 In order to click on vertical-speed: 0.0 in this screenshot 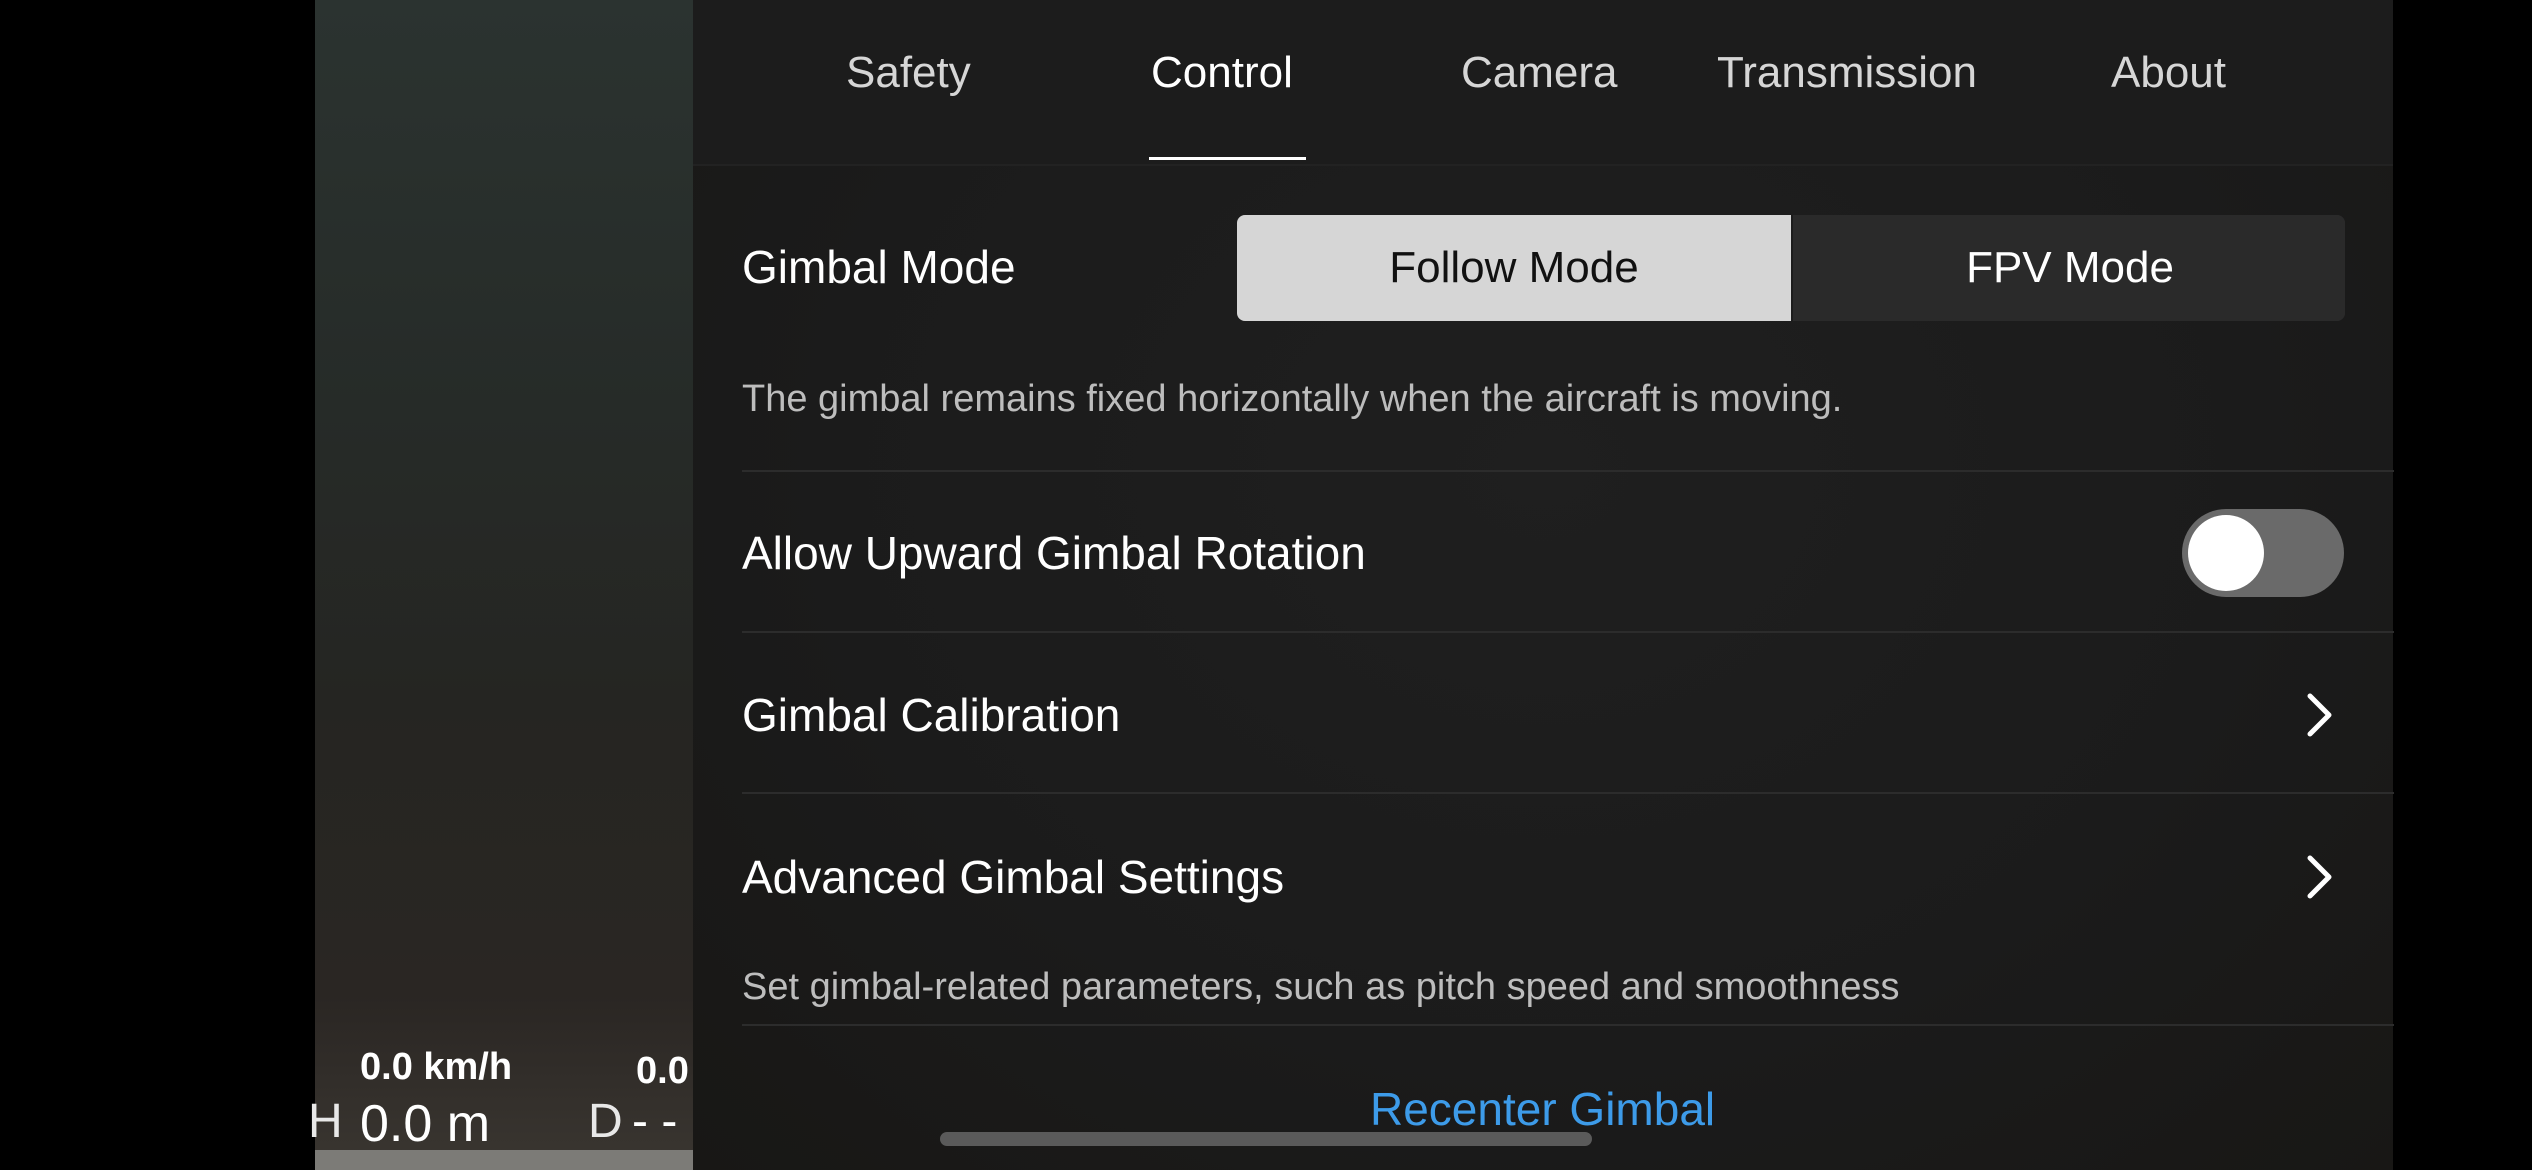, I will do `click(662, 1071)`.